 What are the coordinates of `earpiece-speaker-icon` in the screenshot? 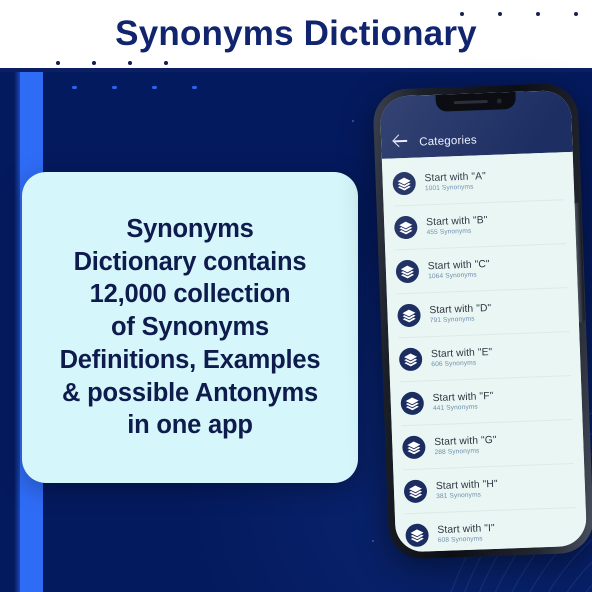 It's located at (470, 102).